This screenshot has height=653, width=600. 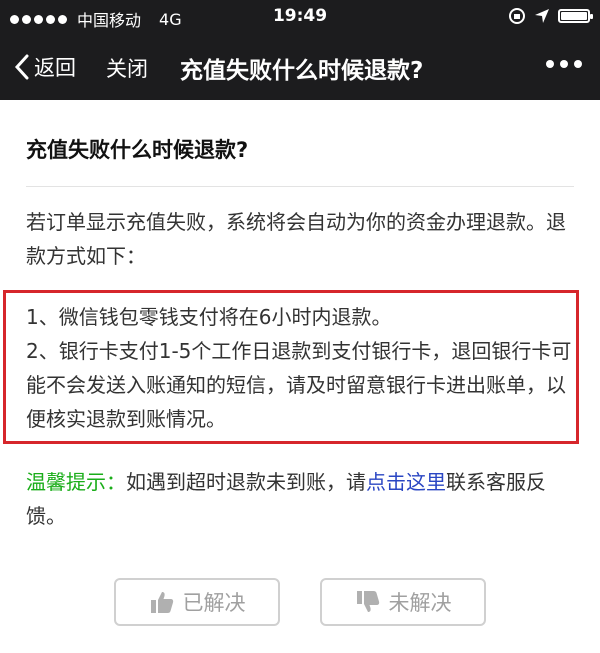 What do you see at coordinates (137, 150) in the screenshot?
I see `article-title: 充值失败什么时候退款?` at bounding box center [137, 150].